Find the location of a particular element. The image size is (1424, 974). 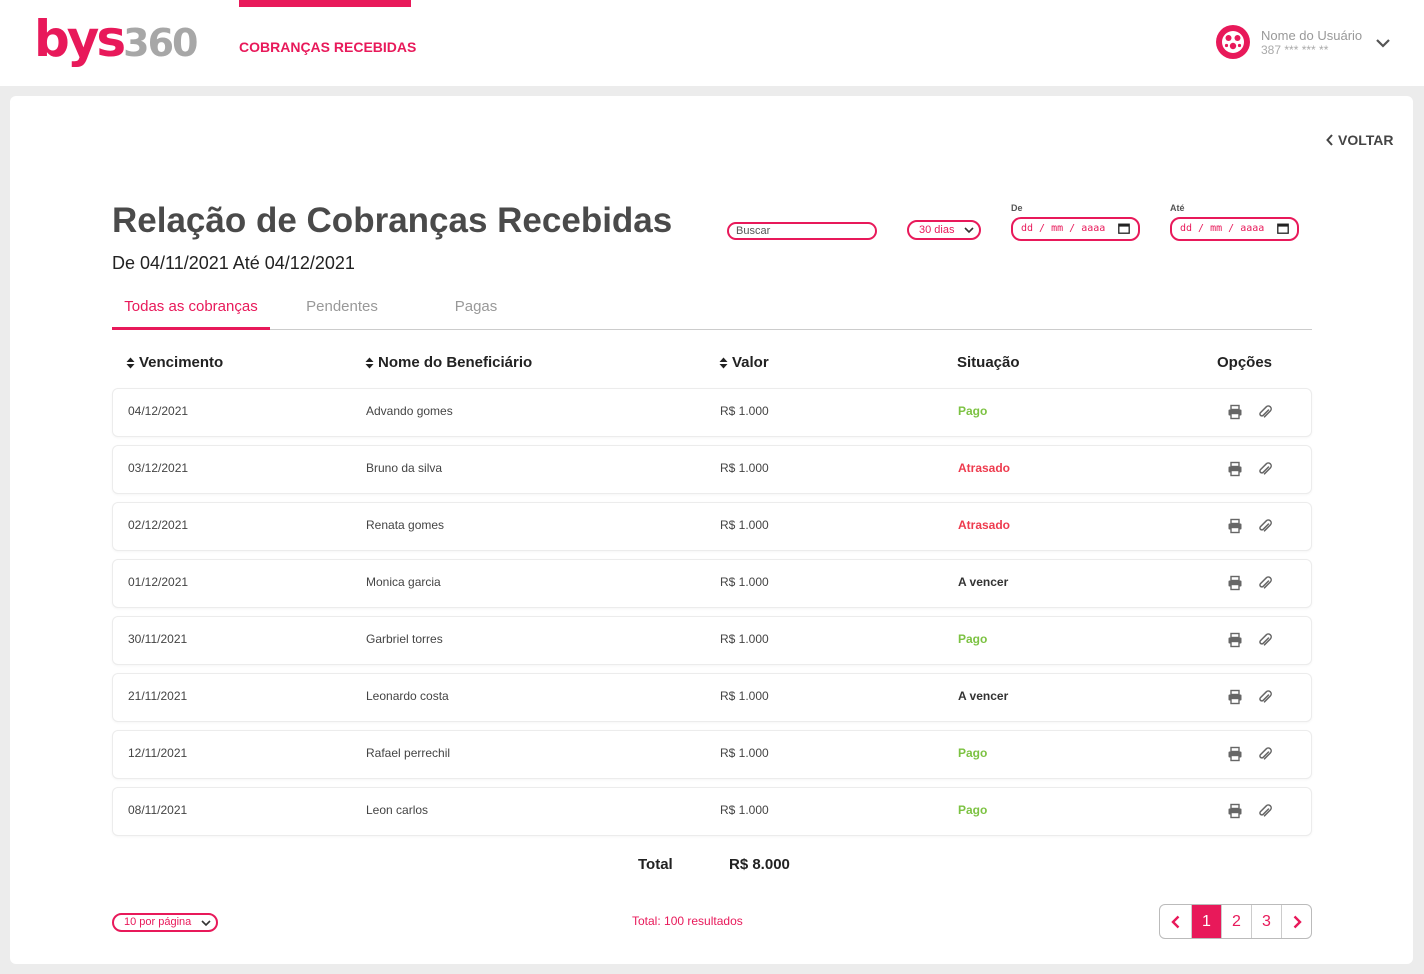

table-row: 30/11/2021 Garbriel torres R$ 1.000 Pago is located at coordinates (712, 640).